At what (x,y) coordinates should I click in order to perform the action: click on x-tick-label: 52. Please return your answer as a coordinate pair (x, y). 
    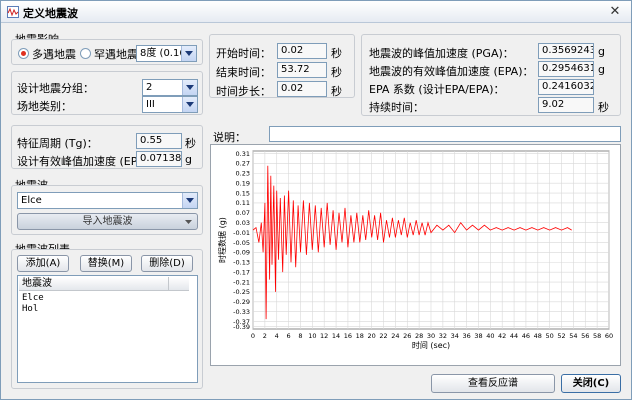
    Looking at the image, I should click on (561, 336).